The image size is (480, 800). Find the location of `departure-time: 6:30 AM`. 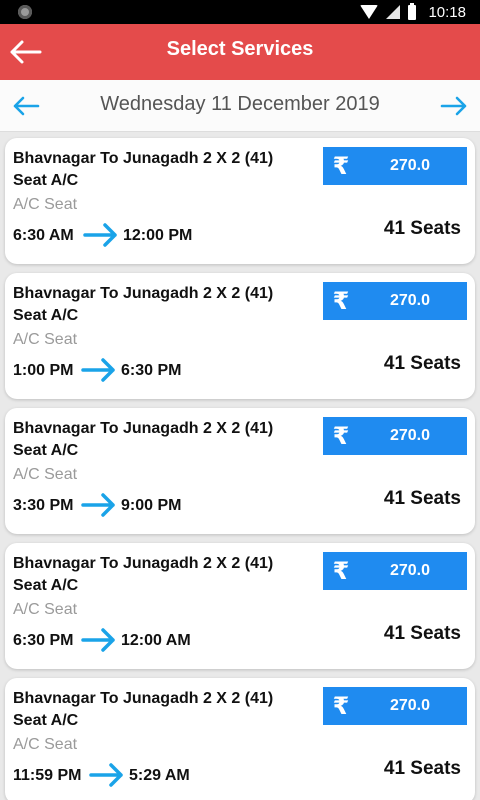

departure-time: 6:30 AM is located at coordinates (43, 235).